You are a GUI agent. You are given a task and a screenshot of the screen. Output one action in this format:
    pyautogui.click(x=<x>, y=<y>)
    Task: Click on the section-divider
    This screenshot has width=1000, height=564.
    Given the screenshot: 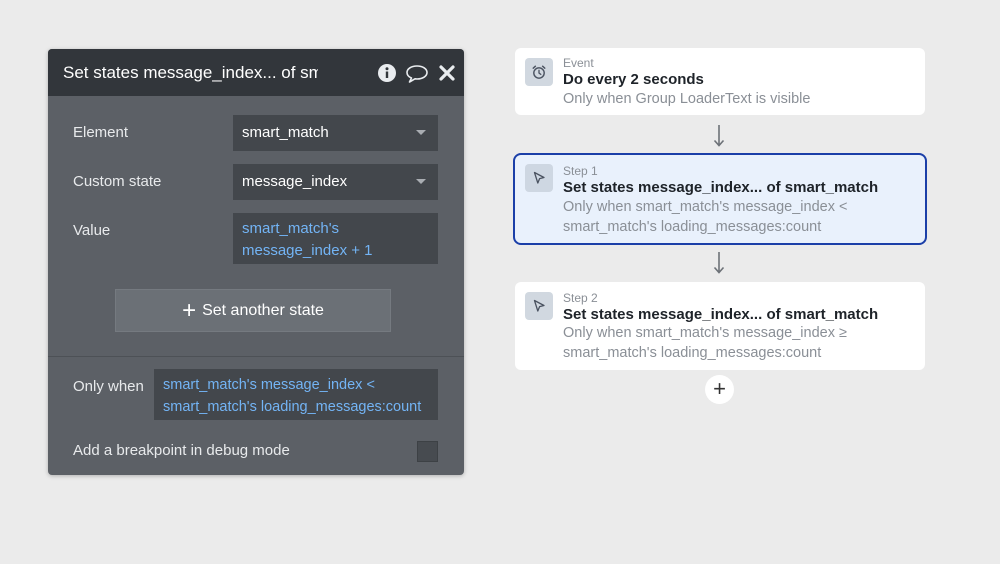 What is the action you would take?
    pyautogui.click(x=256, y=356)
    